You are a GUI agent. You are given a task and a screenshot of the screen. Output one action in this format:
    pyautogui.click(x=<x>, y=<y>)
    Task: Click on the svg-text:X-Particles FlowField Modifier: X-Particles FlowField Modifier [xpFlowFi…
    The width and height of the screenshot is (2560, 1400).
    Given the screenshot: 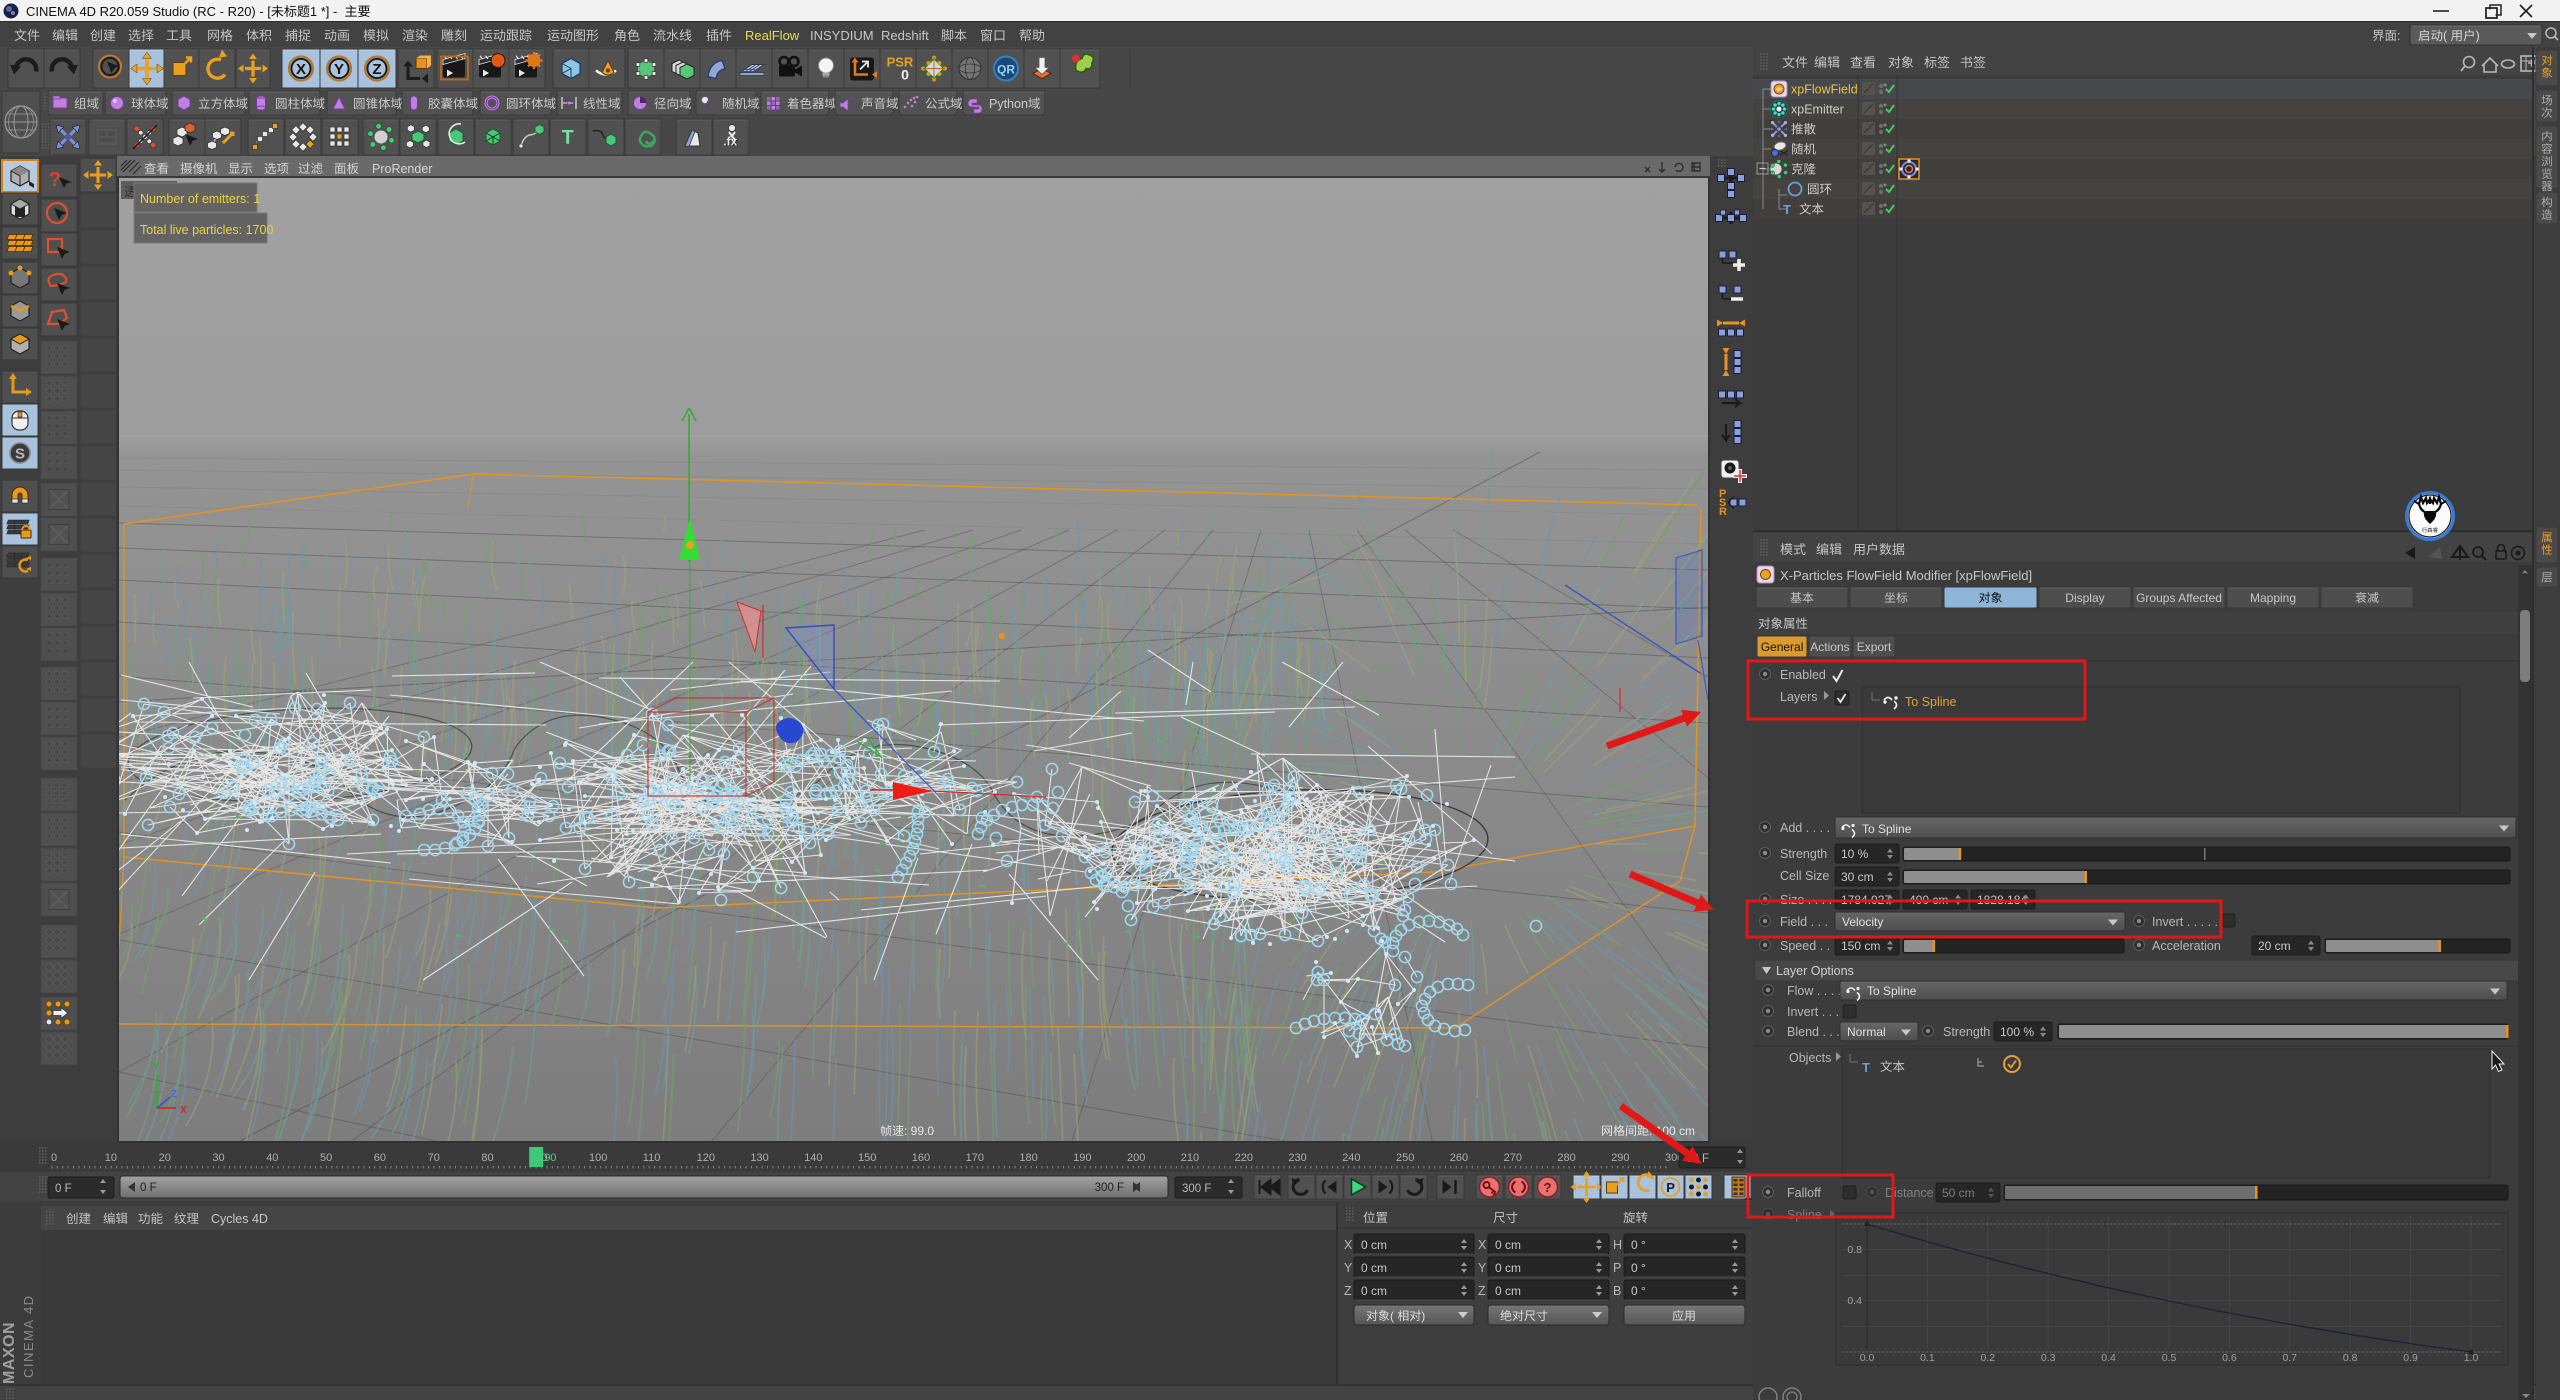 What is the action you would take?
    pyautogui.click(x=1906, y=575)
    